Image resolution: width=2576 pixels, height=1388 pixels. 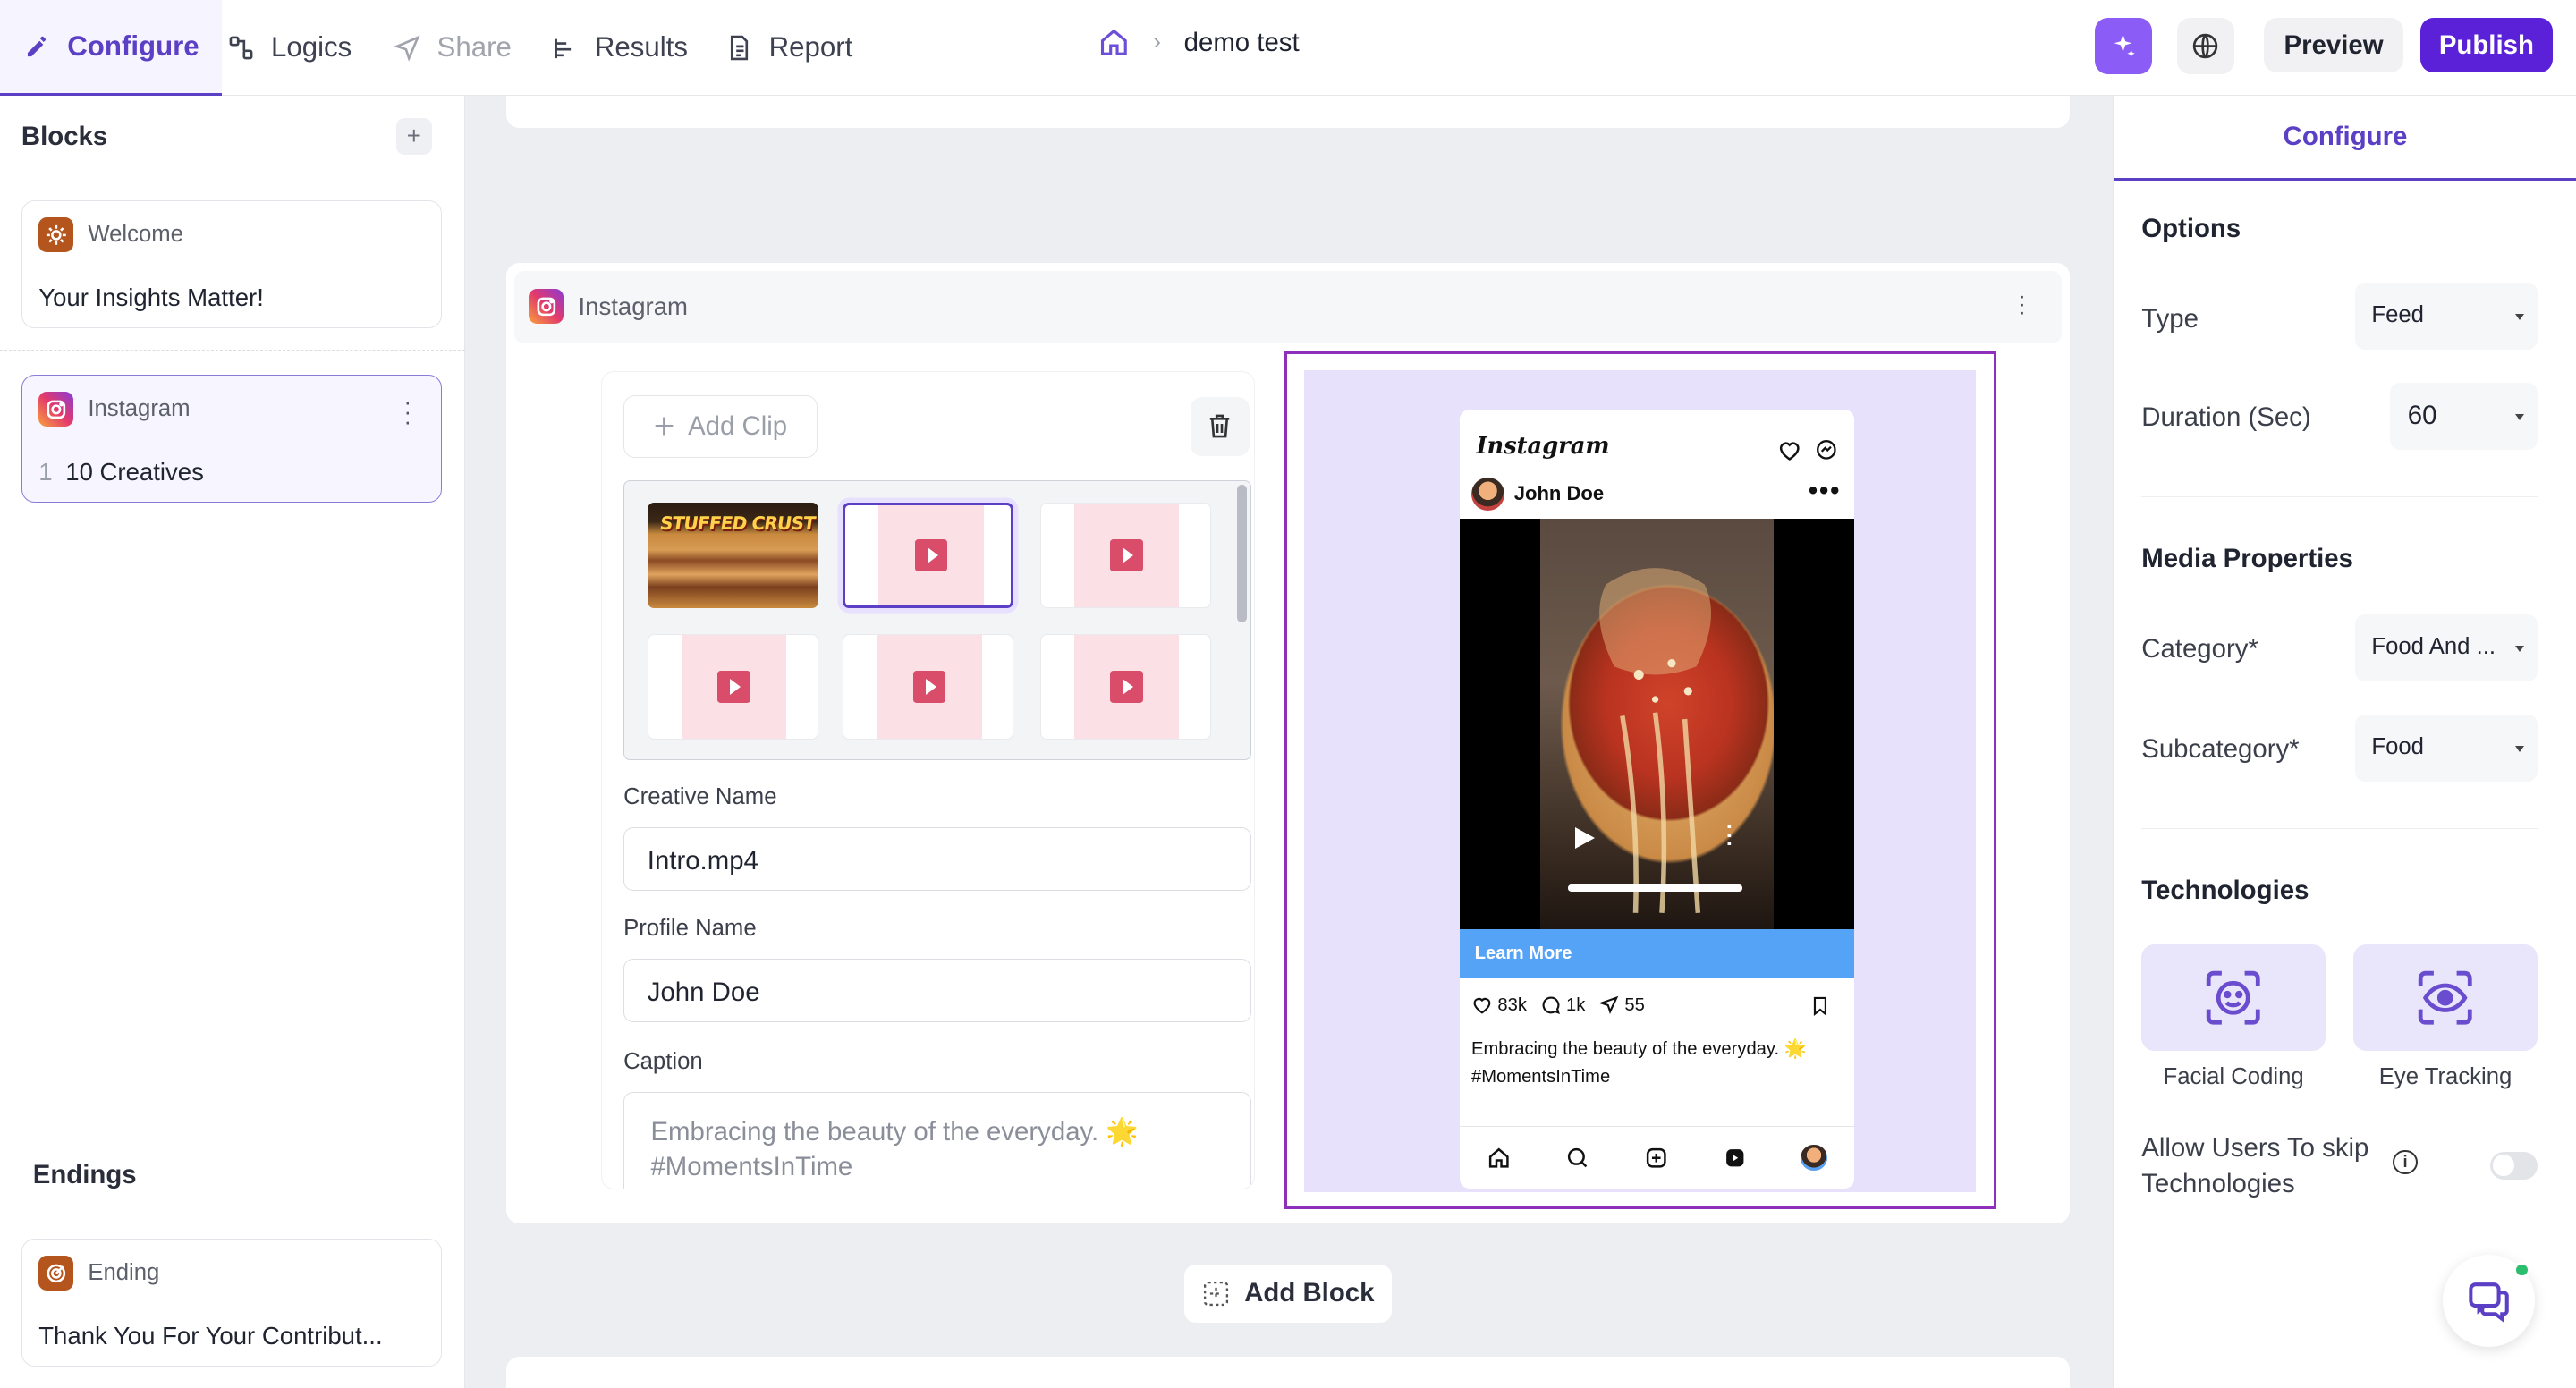 What do you see at coordinates (45, 472) in the screenshot?
I see `block-index: 1` at bounding box center [45, 472].